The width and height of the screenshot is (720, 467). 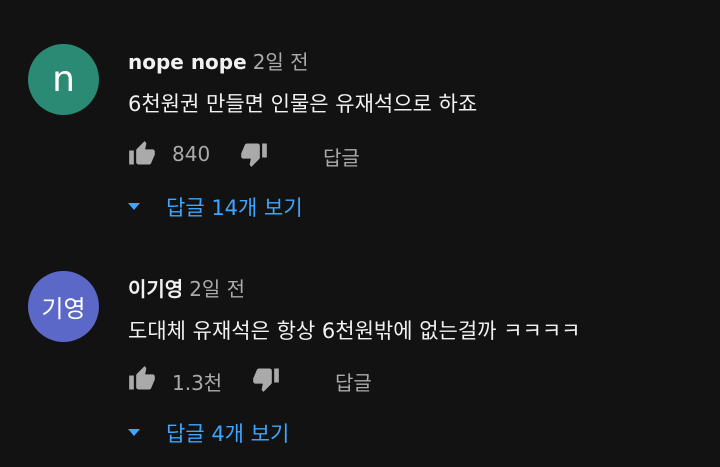 I want to click on comment-text: 도대체 유재석은 항상 6천원밖에 없는걸까 ㅋㅋㅋㅋ, so click(x=354, y=331).